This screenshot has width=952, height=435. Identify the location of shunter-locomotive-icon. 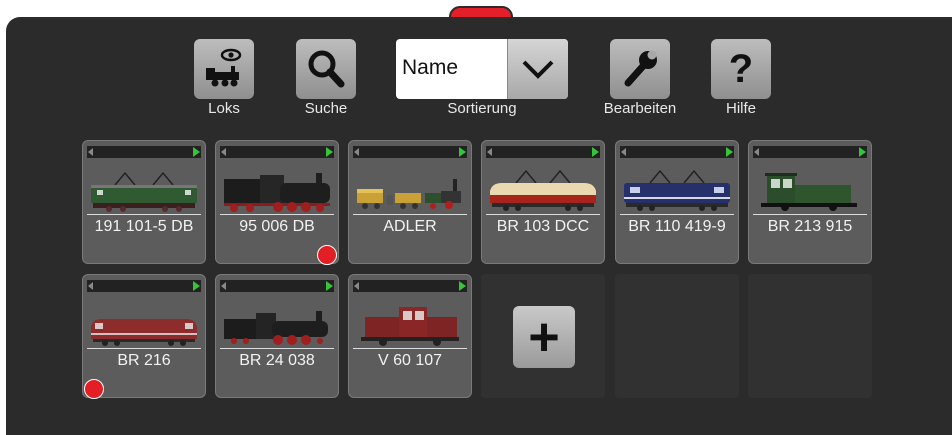
(809, 192).